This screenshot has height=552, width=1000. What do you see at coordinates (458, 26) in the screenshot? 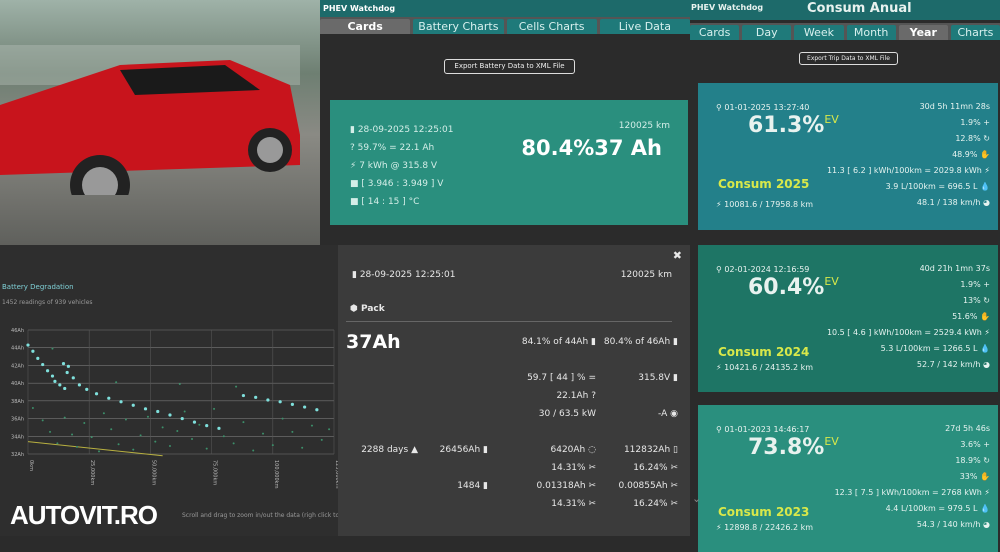
I see `tab-battery-charts: Battery Charts` at bounding box center [458, 26].